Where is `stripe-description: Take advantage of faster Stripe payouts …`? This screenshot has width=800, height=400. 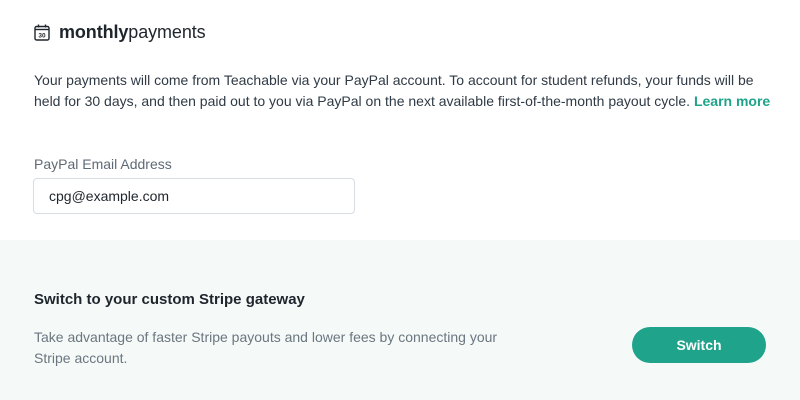
stripe-description: Take advantage of faster Stripe payouts … is located at coordinates (266, 347).